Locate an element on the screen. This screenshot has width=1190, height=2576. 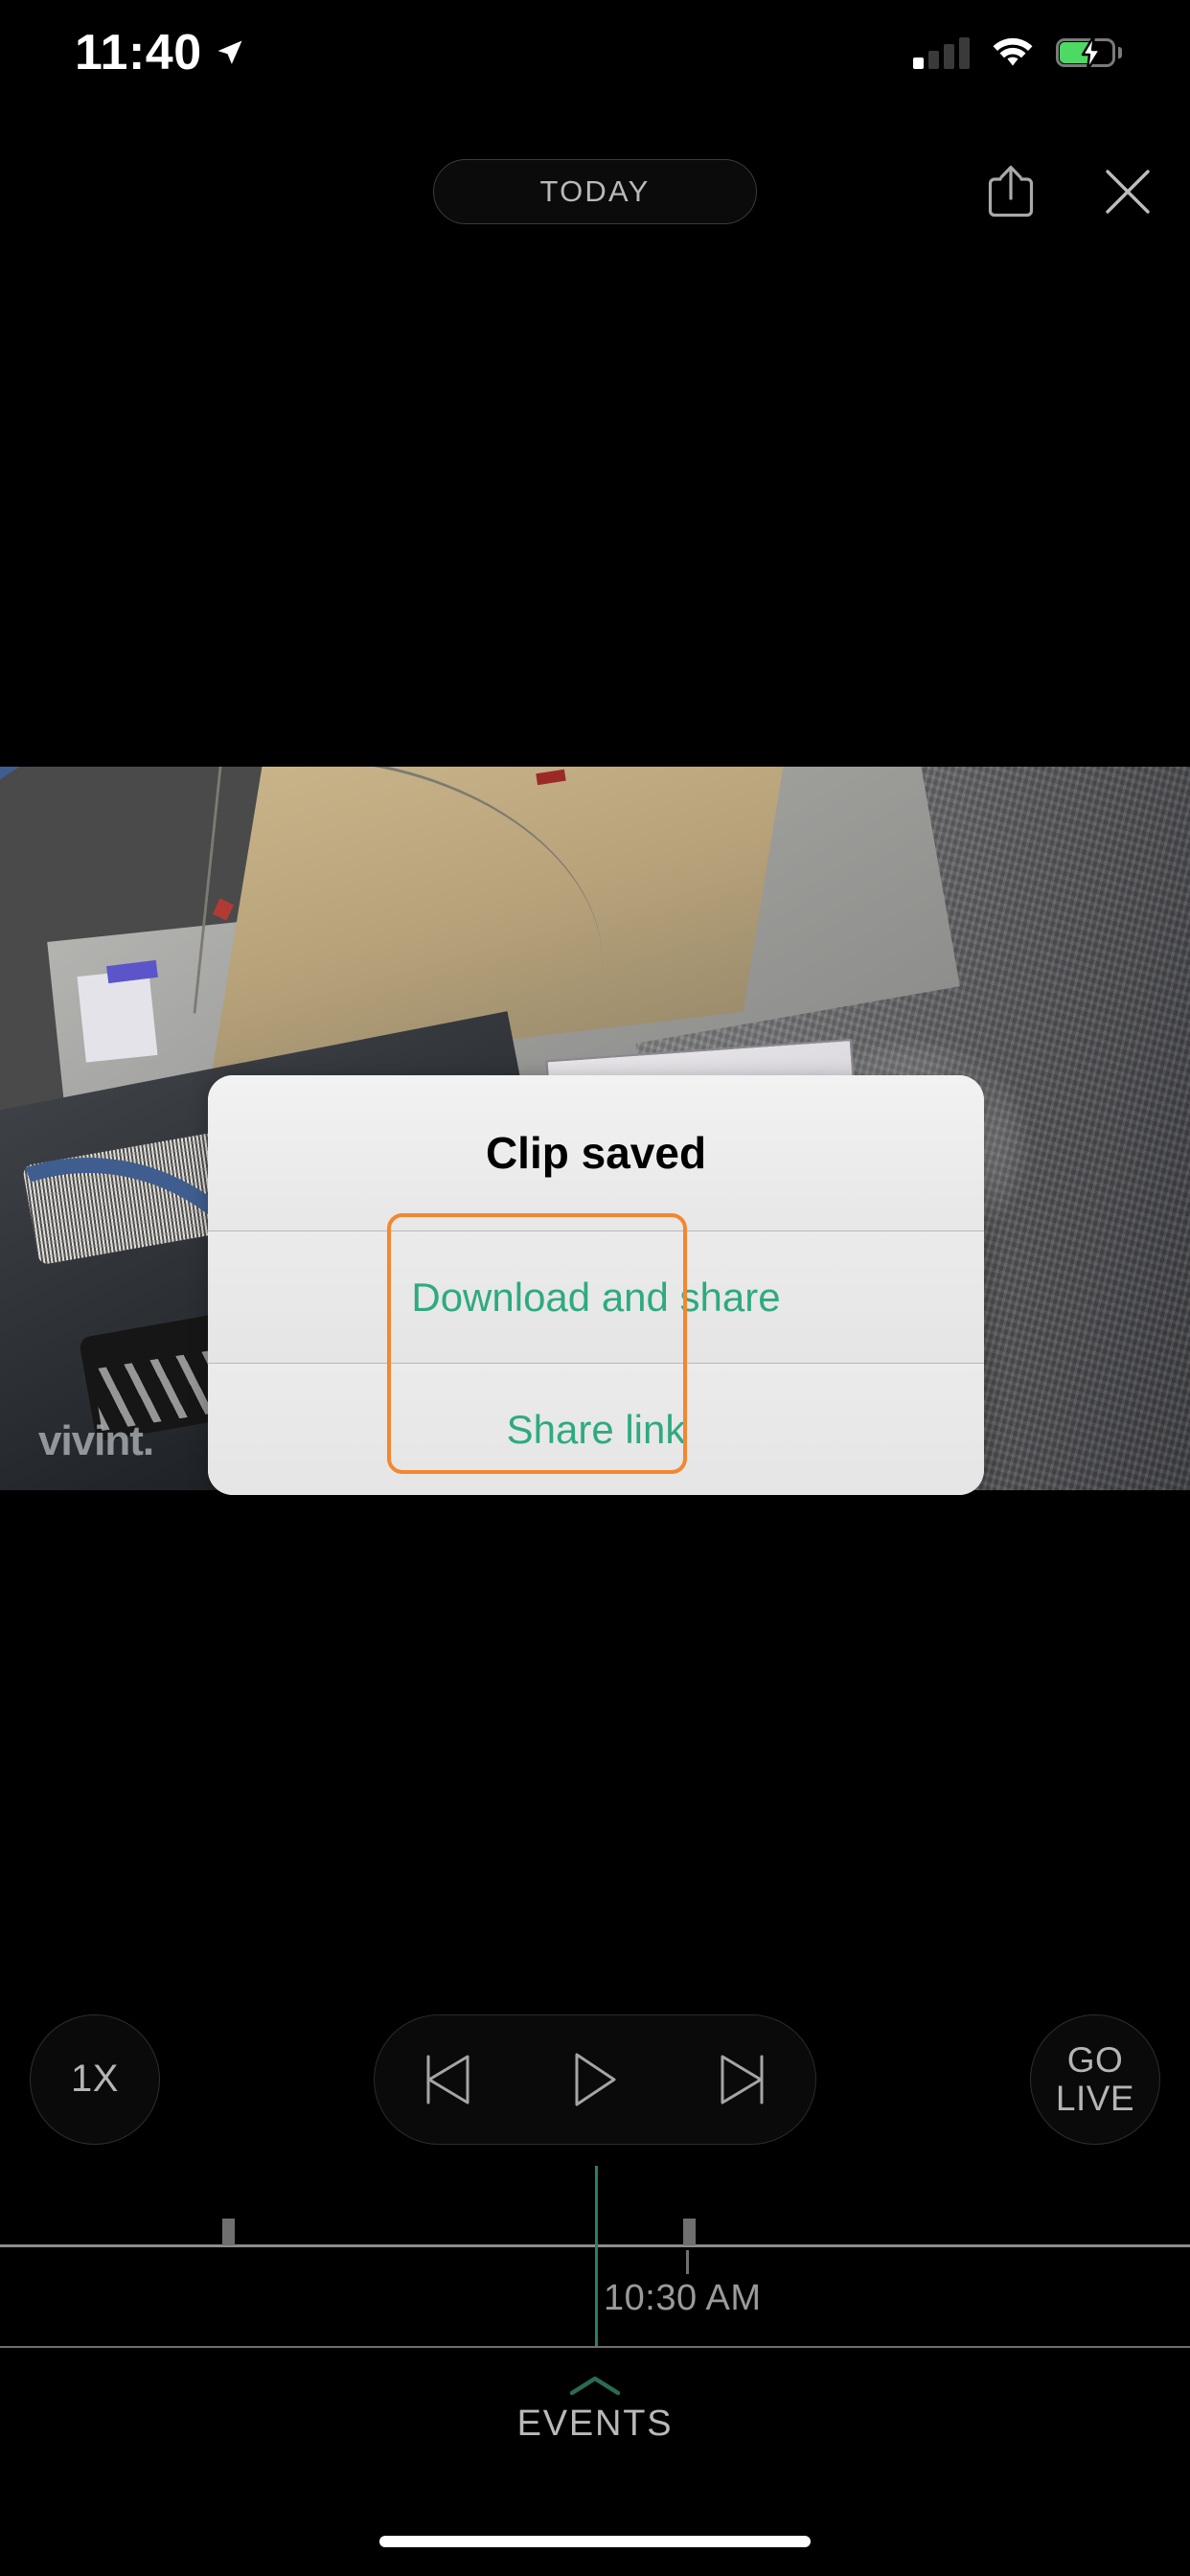
share-icon is located at coordinates (1011, 191).